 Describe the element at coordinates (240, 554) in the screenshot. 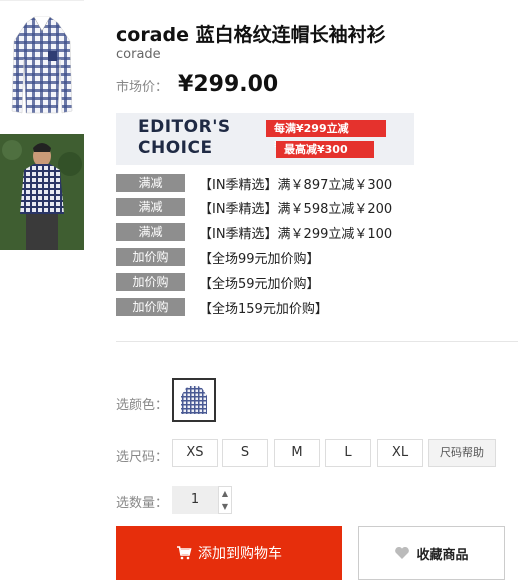

I see `add-to-cart-label: 添加到购物车` at that location.